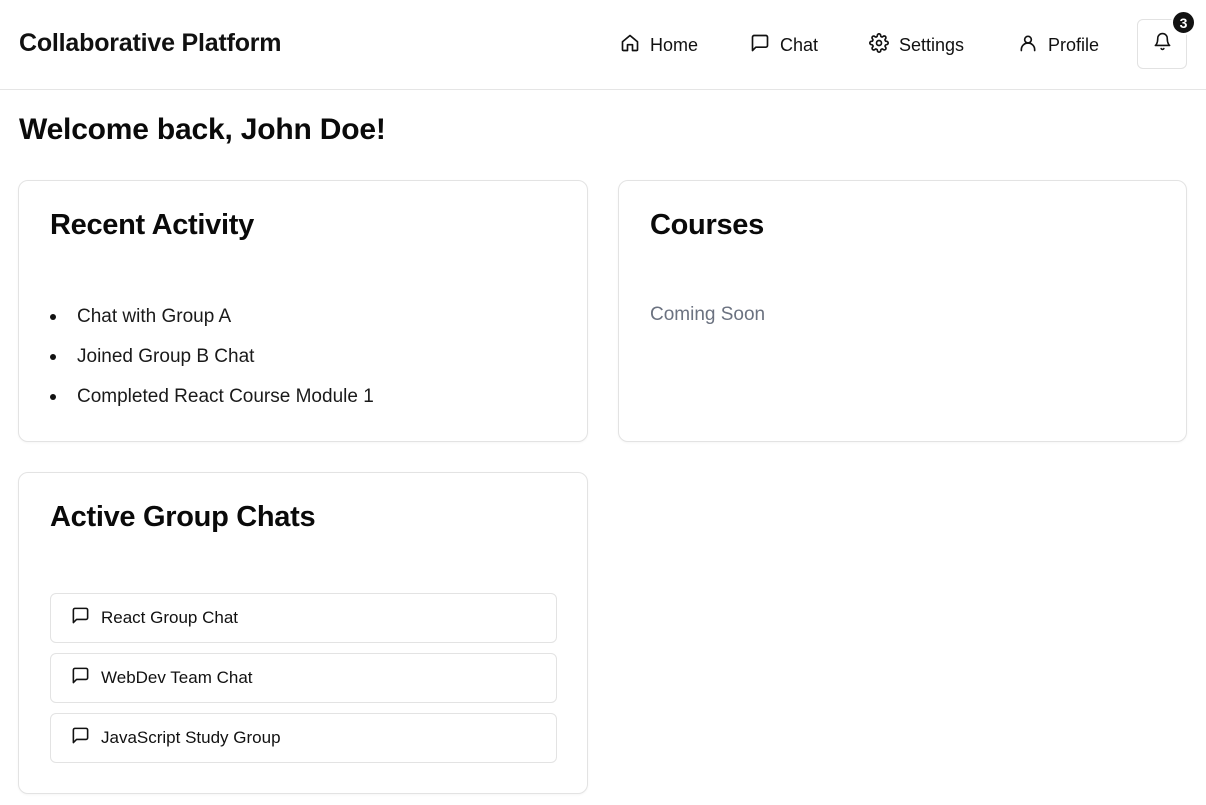 The height and width of the screenshot is (805, 1206). What do you see at coordinates (799, 44) in the screenshot?
I see `nav-chat-label: Chat` at bounding box center [799, 44].